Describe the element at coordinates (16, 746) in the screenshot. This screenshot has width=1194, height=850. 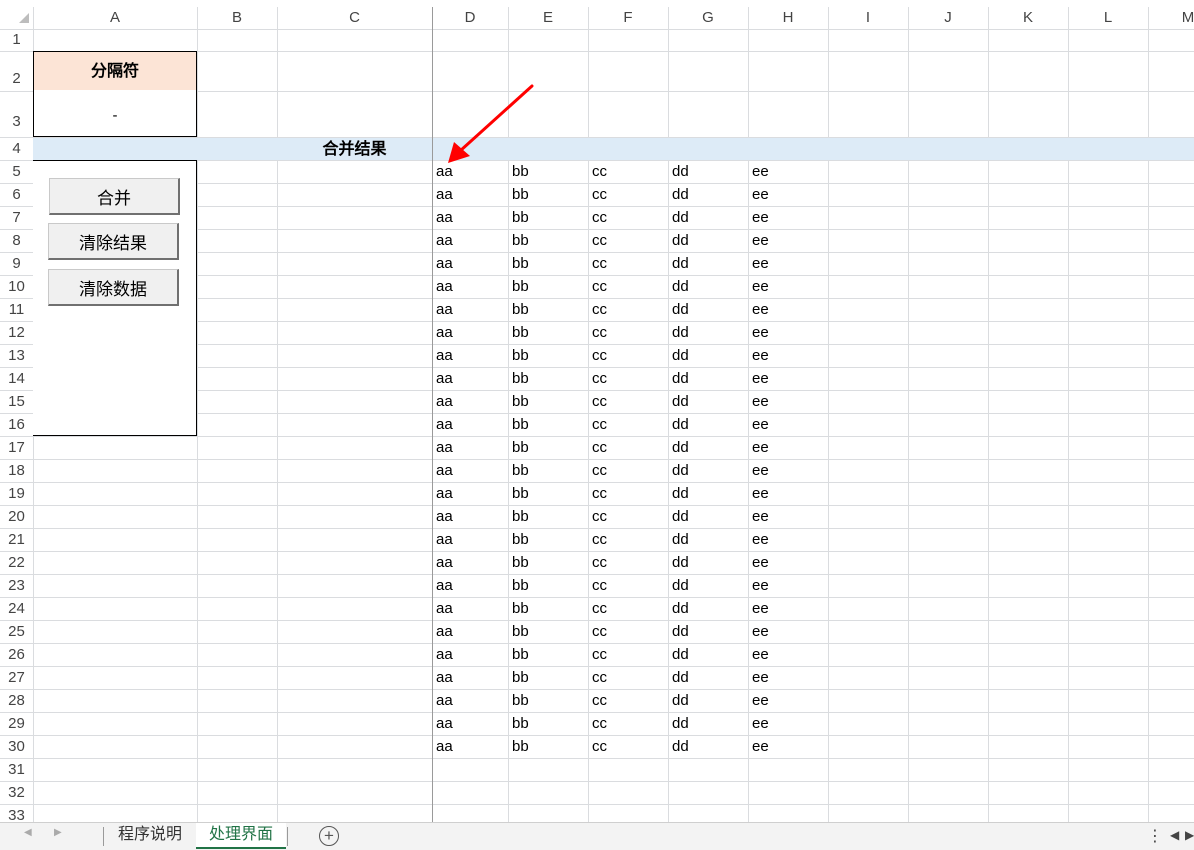
I see `row-header: 30` at that location.